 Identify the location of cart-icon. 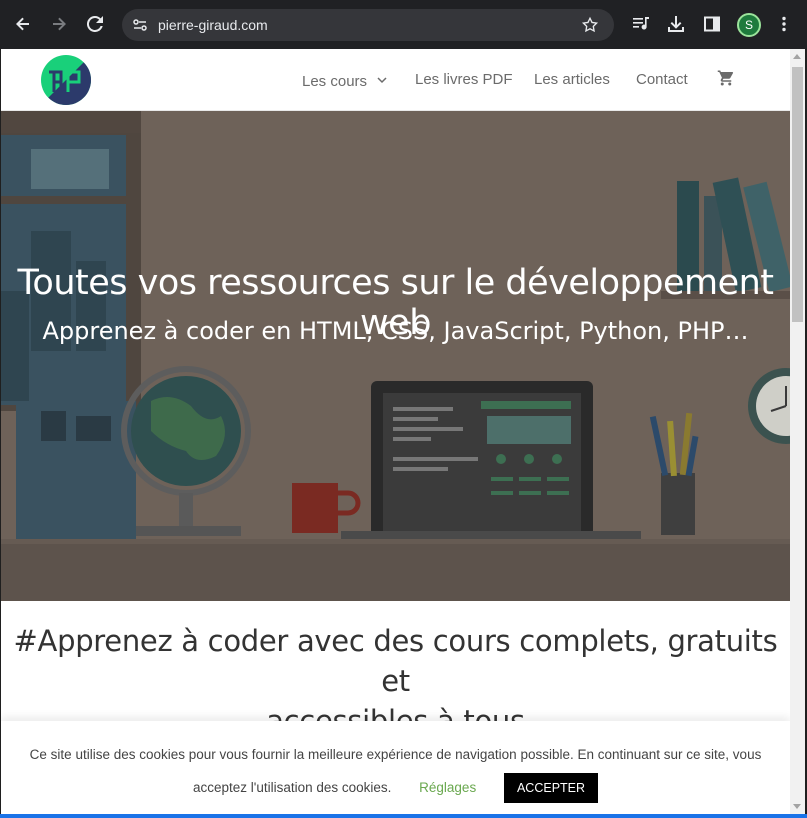
(726, 80).